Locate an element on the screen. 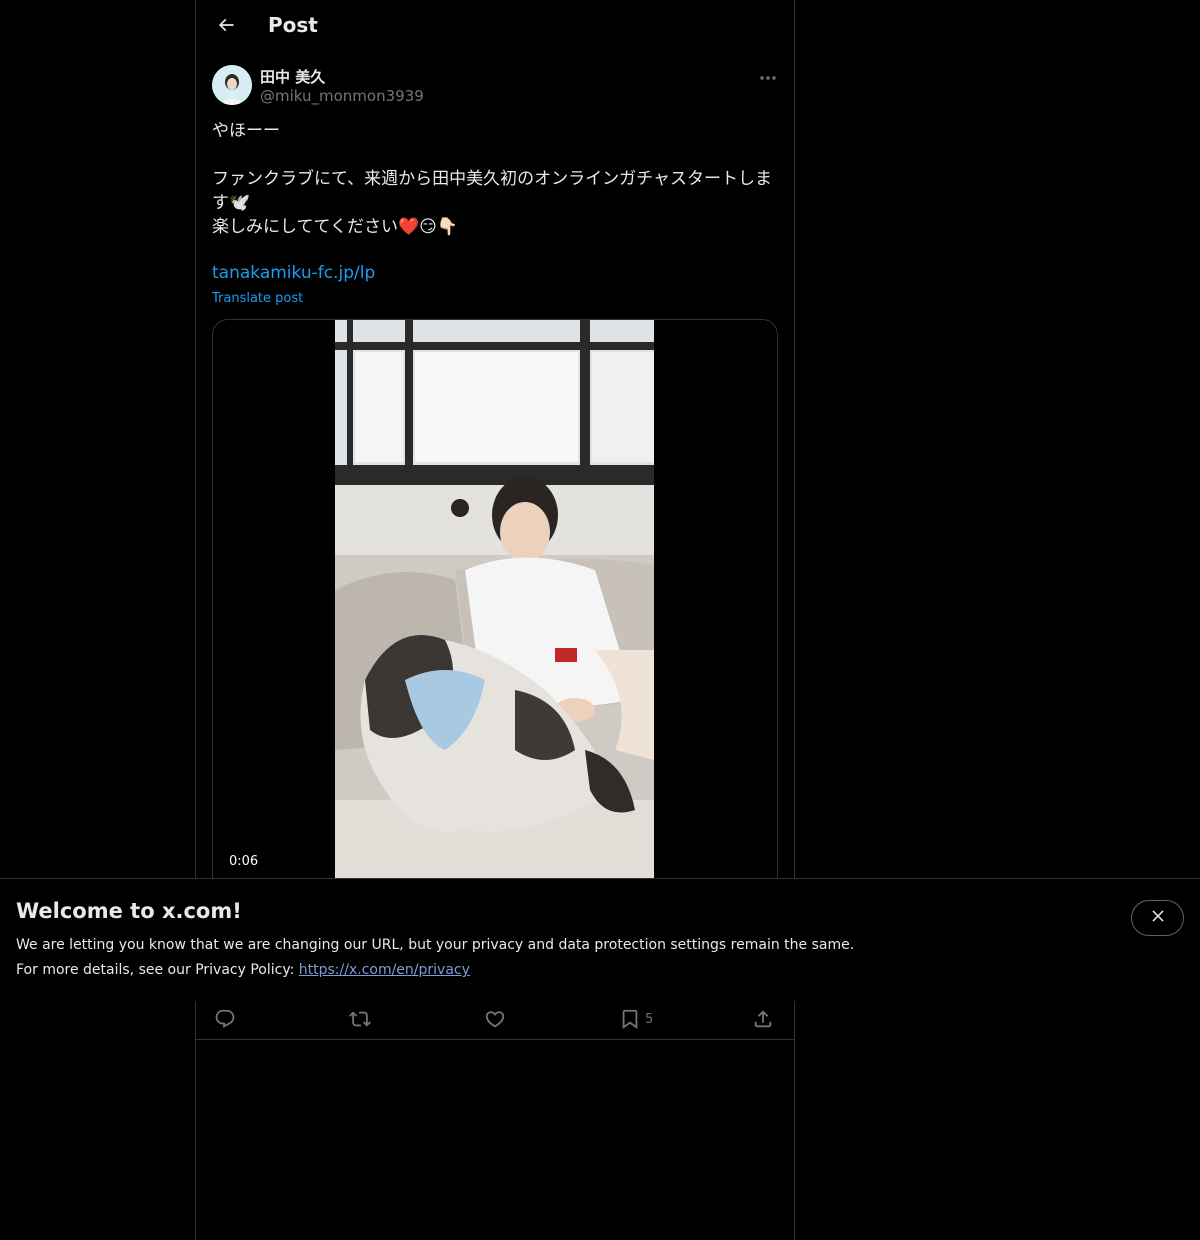  more-icon is located at coordinates (768, 75).